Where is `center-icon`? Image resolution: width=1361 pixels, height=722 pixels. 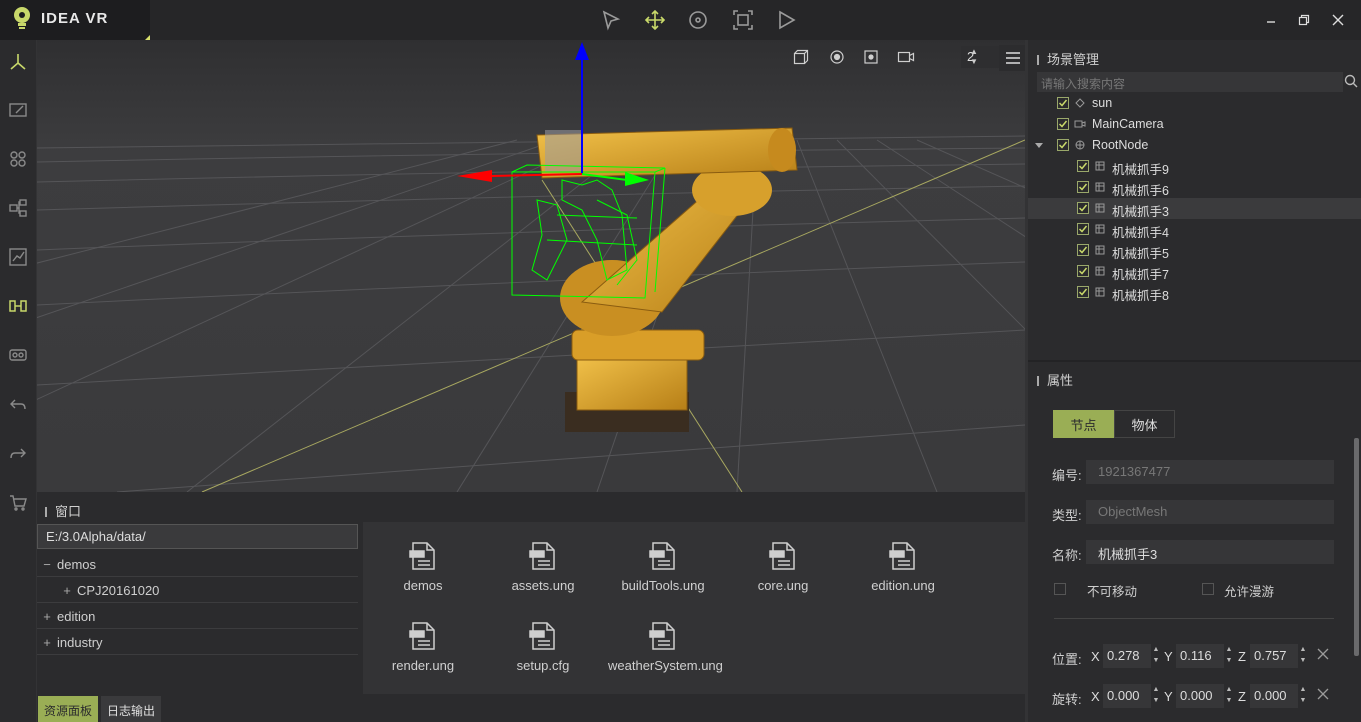 center-icon is located at coordinates (871, 57).